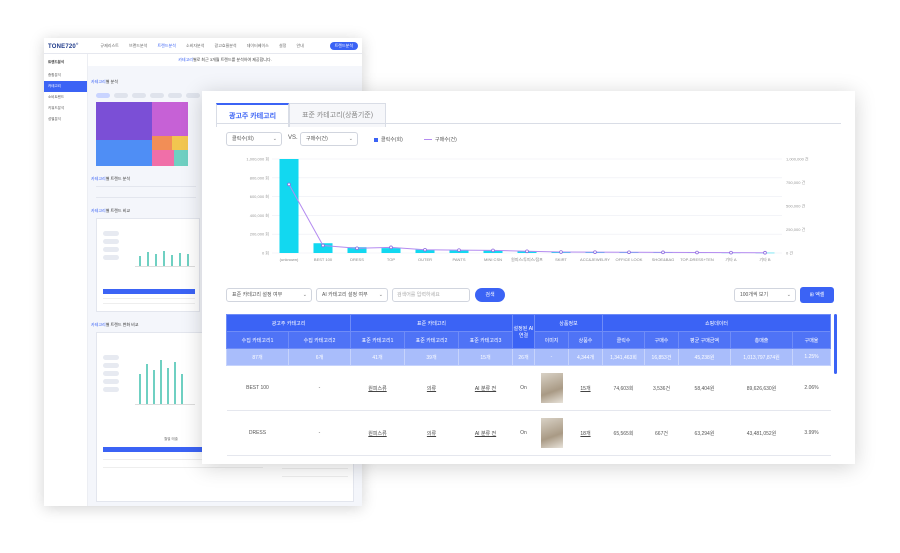 The width and height of the screenshot is (900, 553). I want to click on column-header: 평균 구매금액, so click(704, 340).